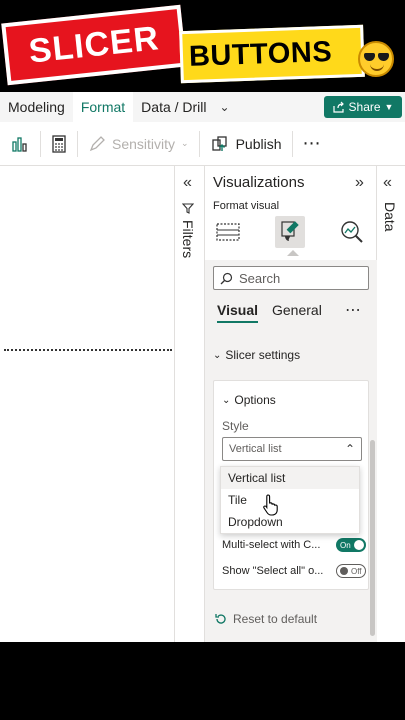  What do you see at coordinates (359, 183) in the screenshot?
I see `double-chevron-right-icon: »` at bounding box center [359, 183].